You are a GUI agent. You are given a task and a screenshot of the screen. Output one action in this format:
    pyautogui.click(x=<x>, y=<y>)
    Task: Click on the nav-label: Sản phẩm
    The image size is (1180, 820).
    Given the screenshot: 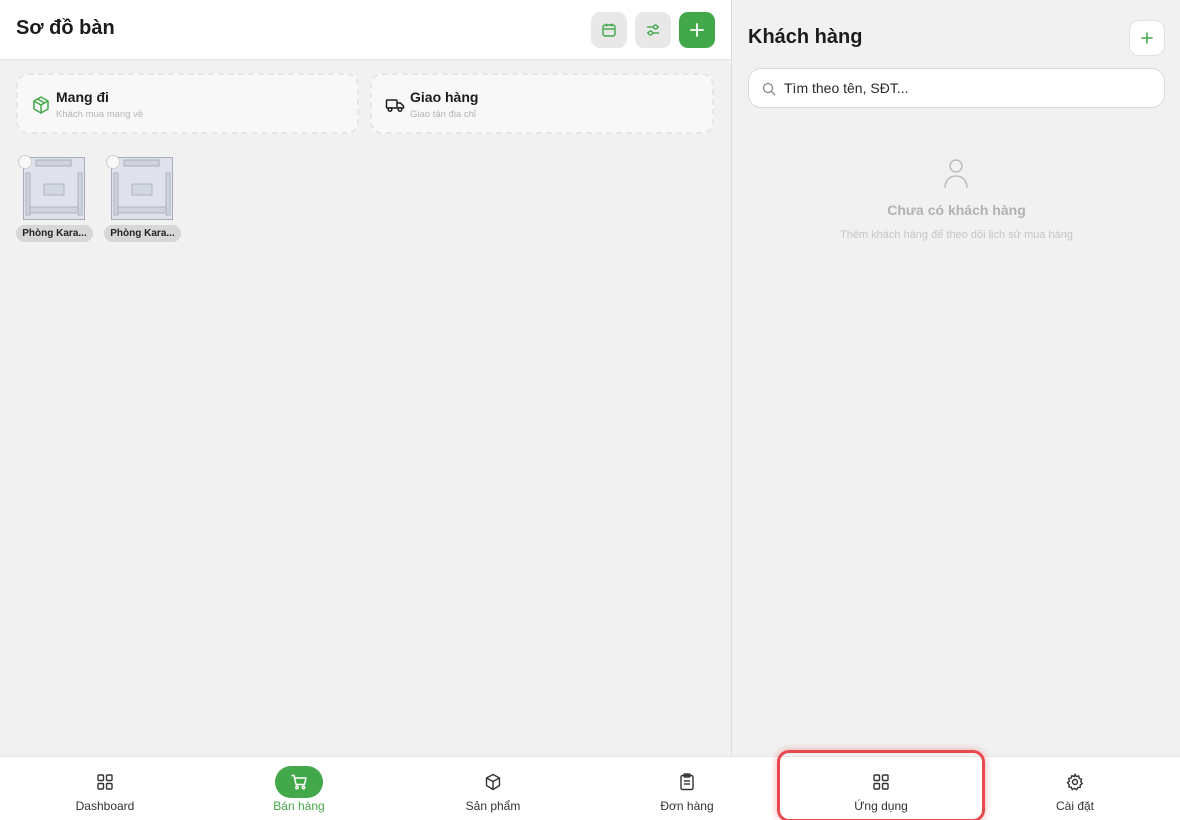 What is the action you would take?
    pyautogui.click(x=493, y=806)
    